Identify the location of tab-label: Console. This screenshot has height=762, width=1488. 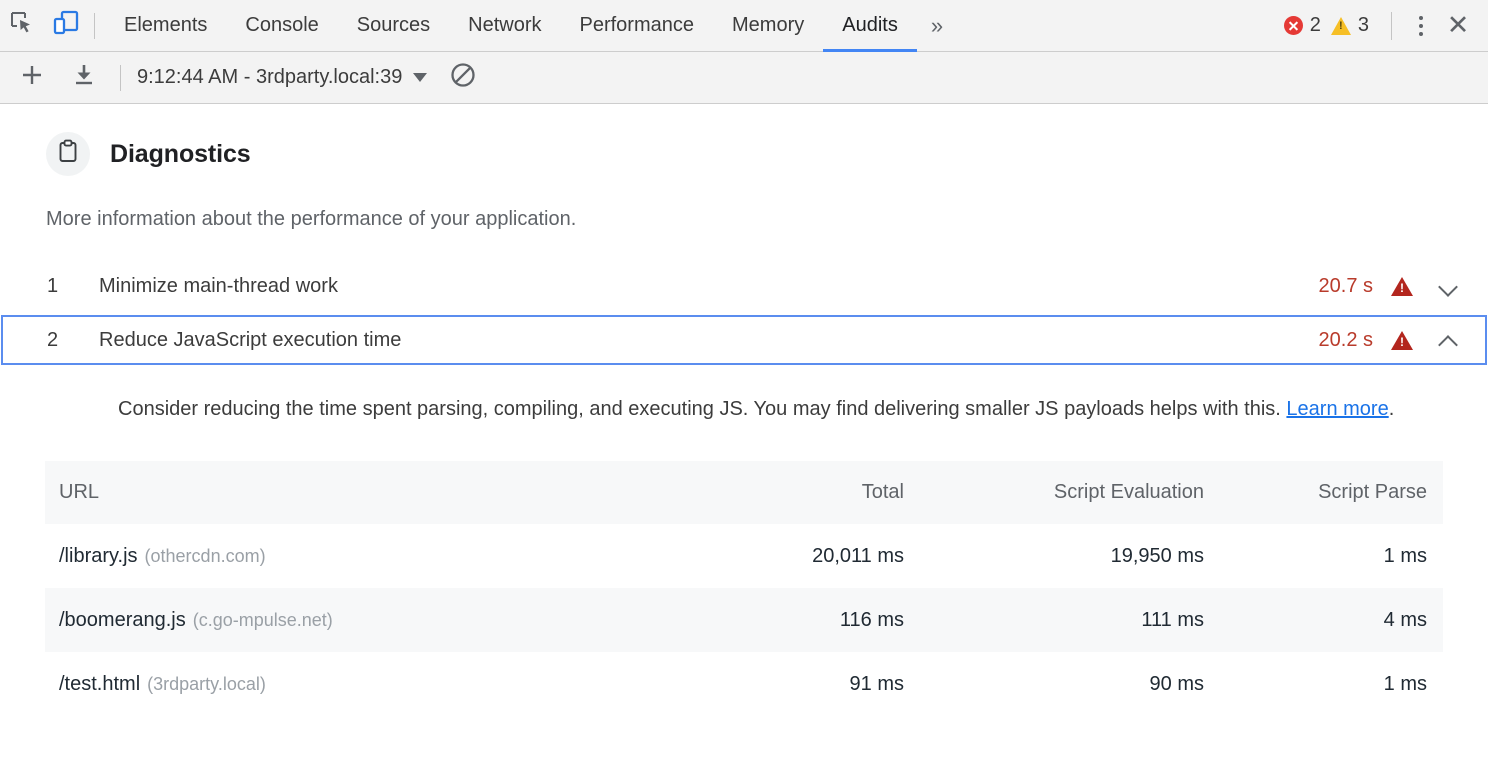
(282, 25).